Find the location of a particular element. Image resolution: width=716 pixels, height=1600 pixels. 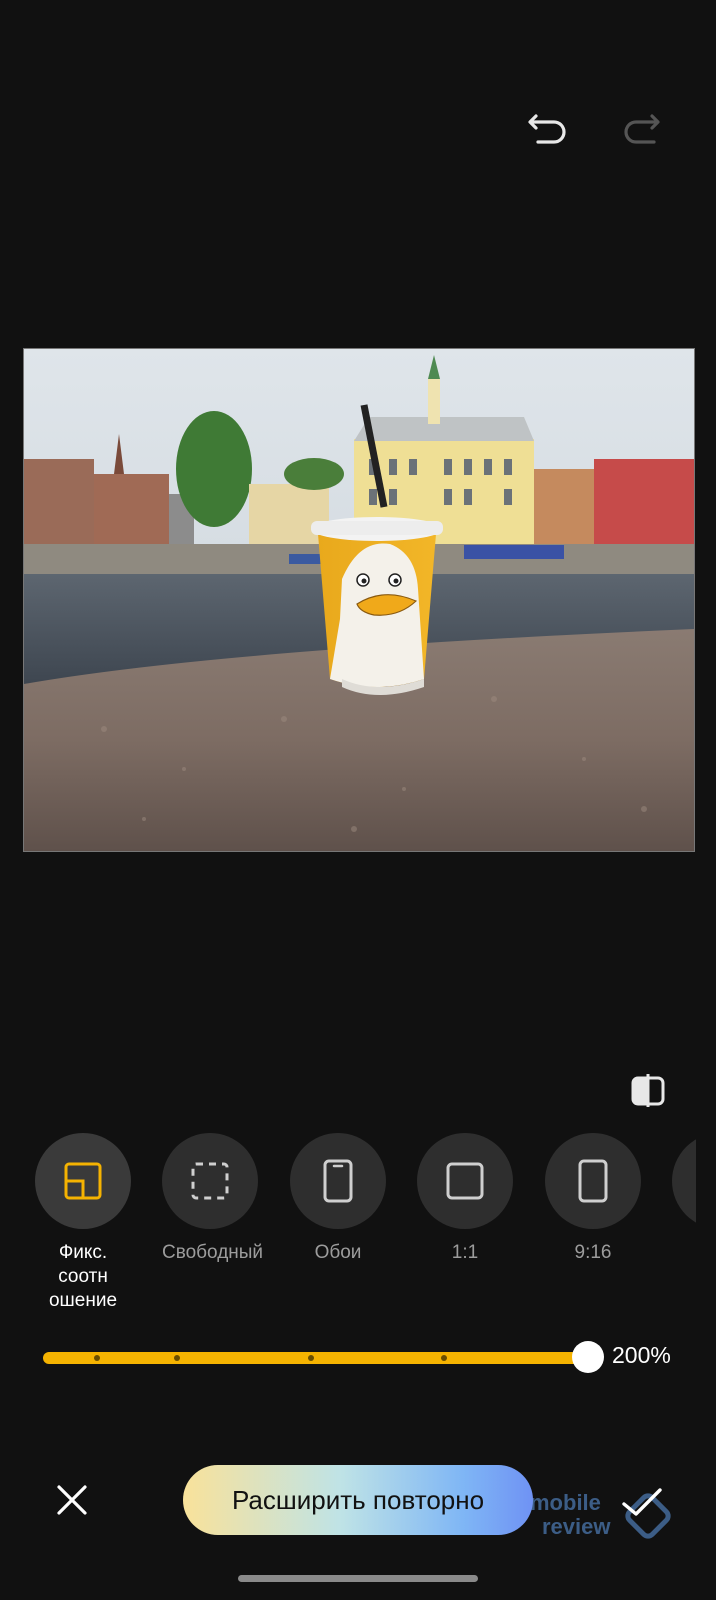

undo-button is located at coordinates (550, 128).